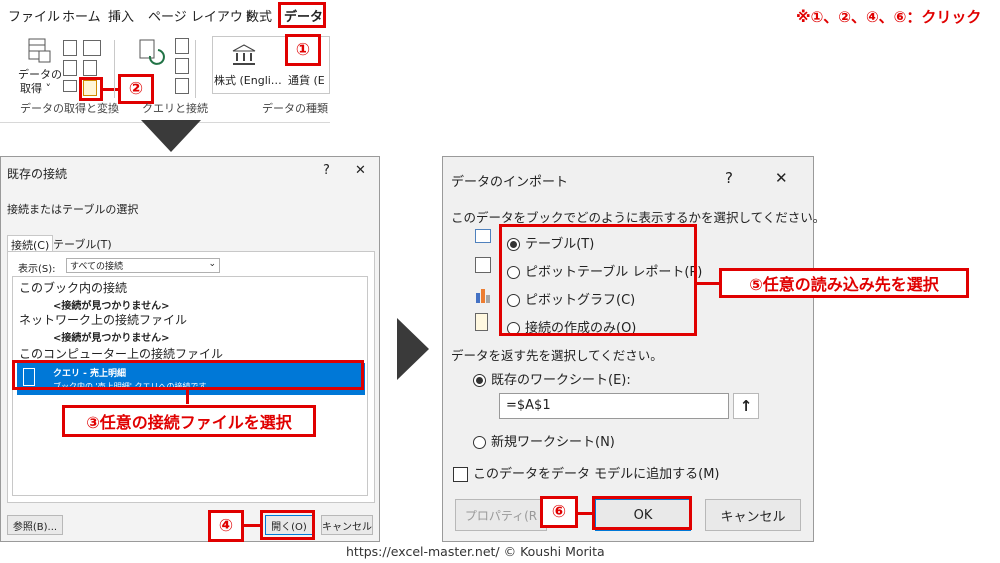  I want to click on chevron-down-icon: ⌄, so click(212, 264).